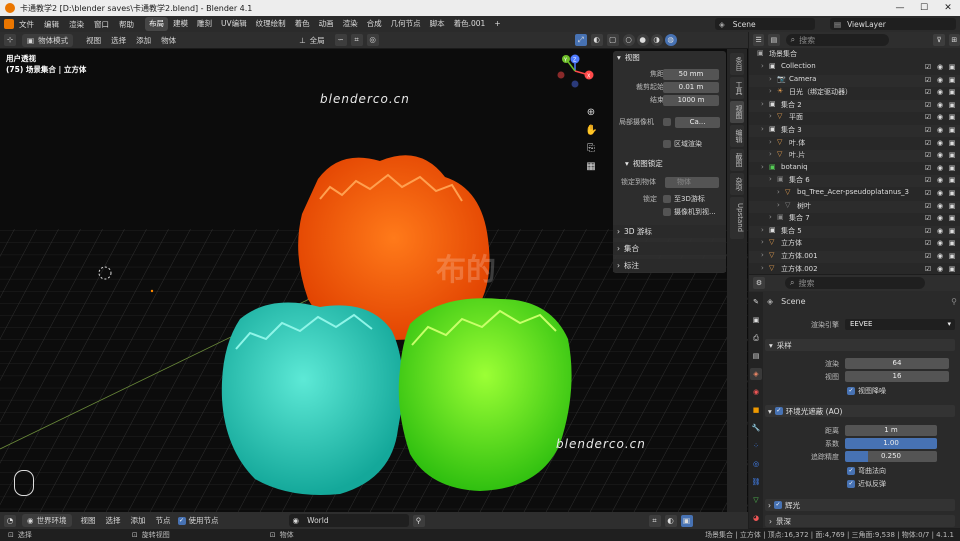 The width and height of the screenshot is (960, 541). Describe the element at coordinates (854, 257) in the screenshot. I see `outliner-row: › ▽ 立方体.001 ☑ ◉ ▣` at that location.